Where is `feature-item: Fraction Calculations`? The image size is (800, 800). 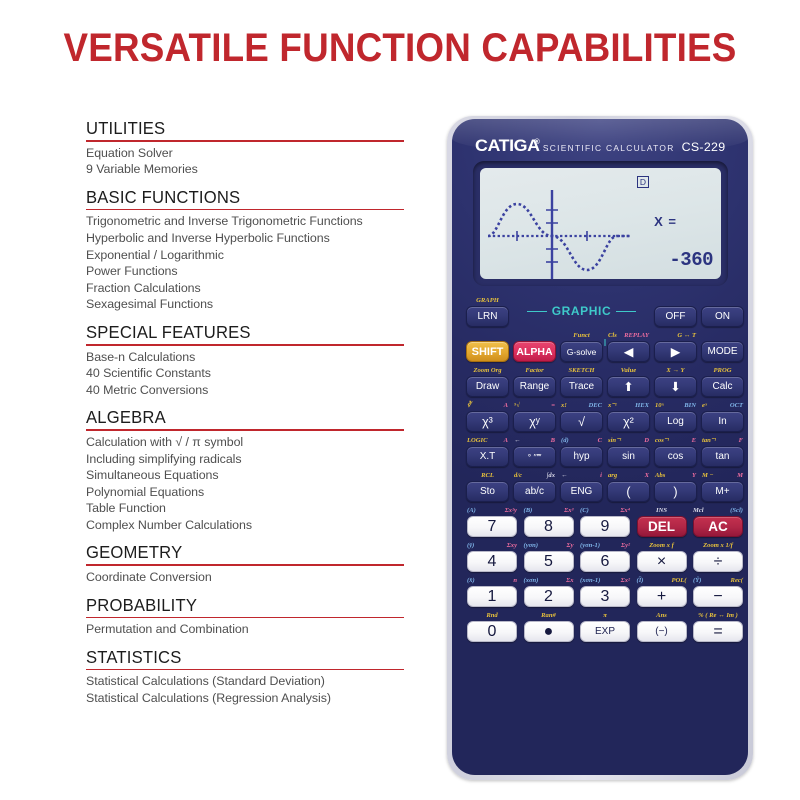
feature-item: Fraction Calculations is located at coordinates (143, 287).